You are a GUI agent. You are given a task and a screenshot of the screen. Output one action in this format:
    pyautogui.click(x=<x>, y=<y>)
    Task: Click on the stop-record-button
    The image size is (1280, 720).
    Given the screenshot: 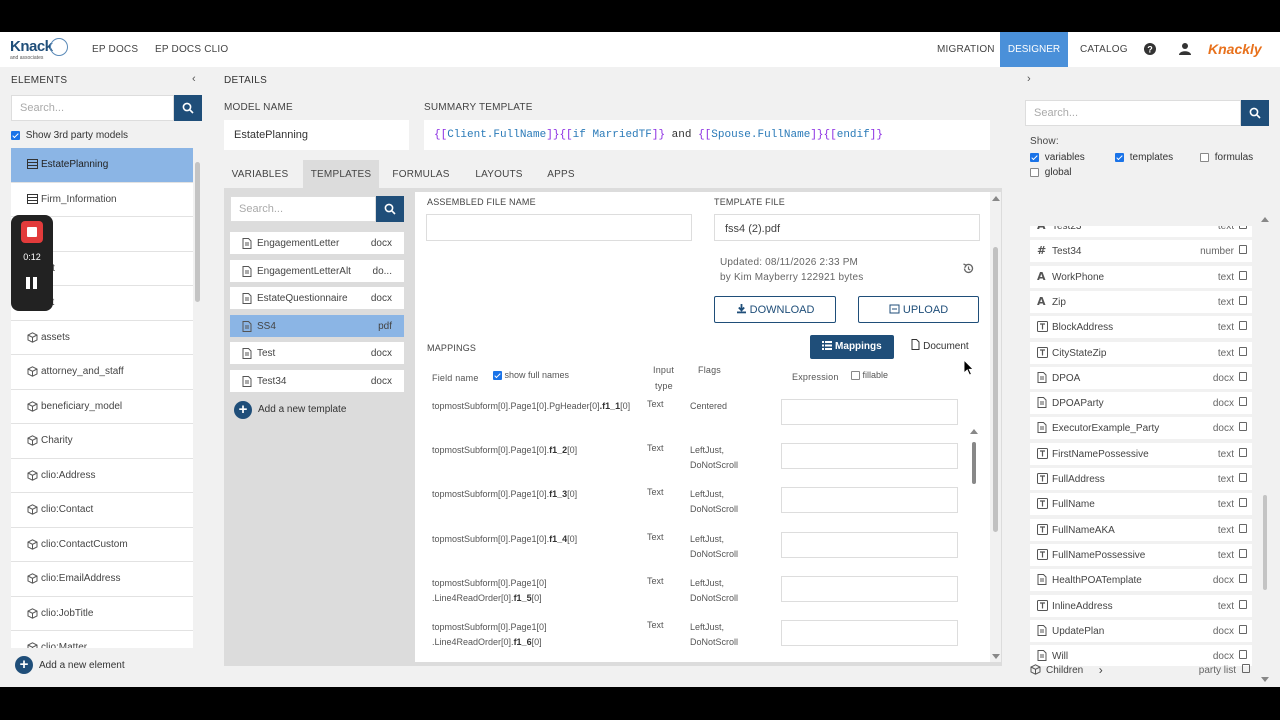 What is the action you would take?
    pyautogui.click(x=32, y=232)
    